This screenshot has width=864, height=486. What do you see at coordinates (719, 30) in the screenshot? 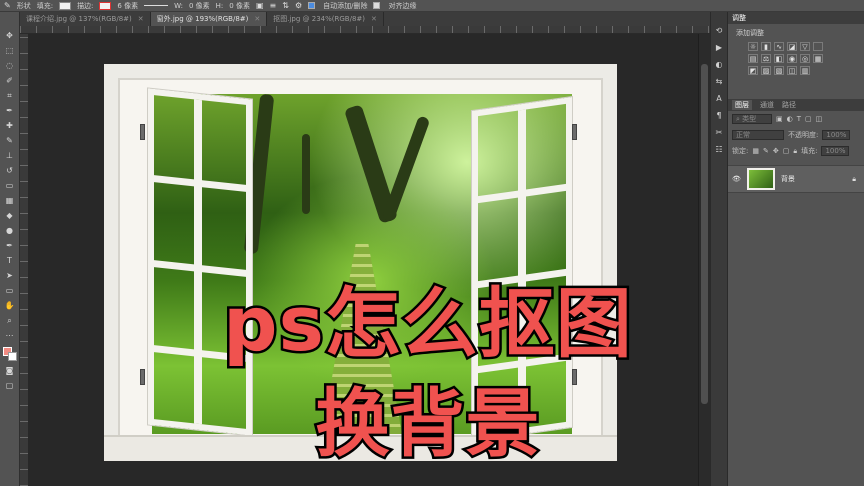
I see `history-icon: ⟲` at bounding box center [719, 30].